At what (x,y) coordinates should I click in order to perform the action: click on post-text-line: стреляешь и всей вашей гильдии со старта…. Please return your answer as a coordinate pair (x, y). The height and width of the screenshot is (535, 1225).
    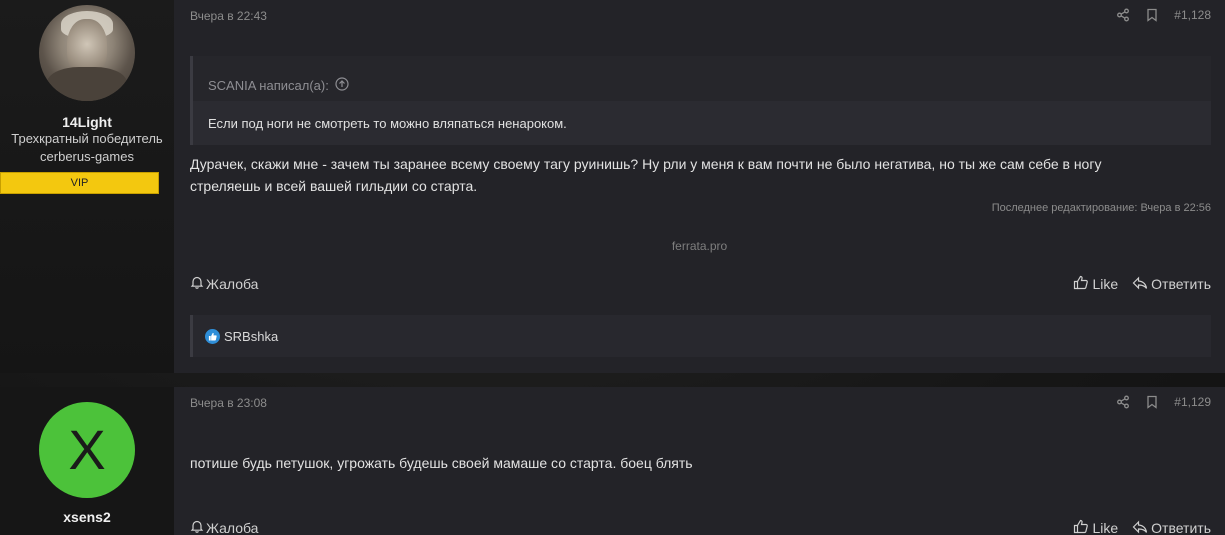
    Looking at the image, I should click on (334, 186).